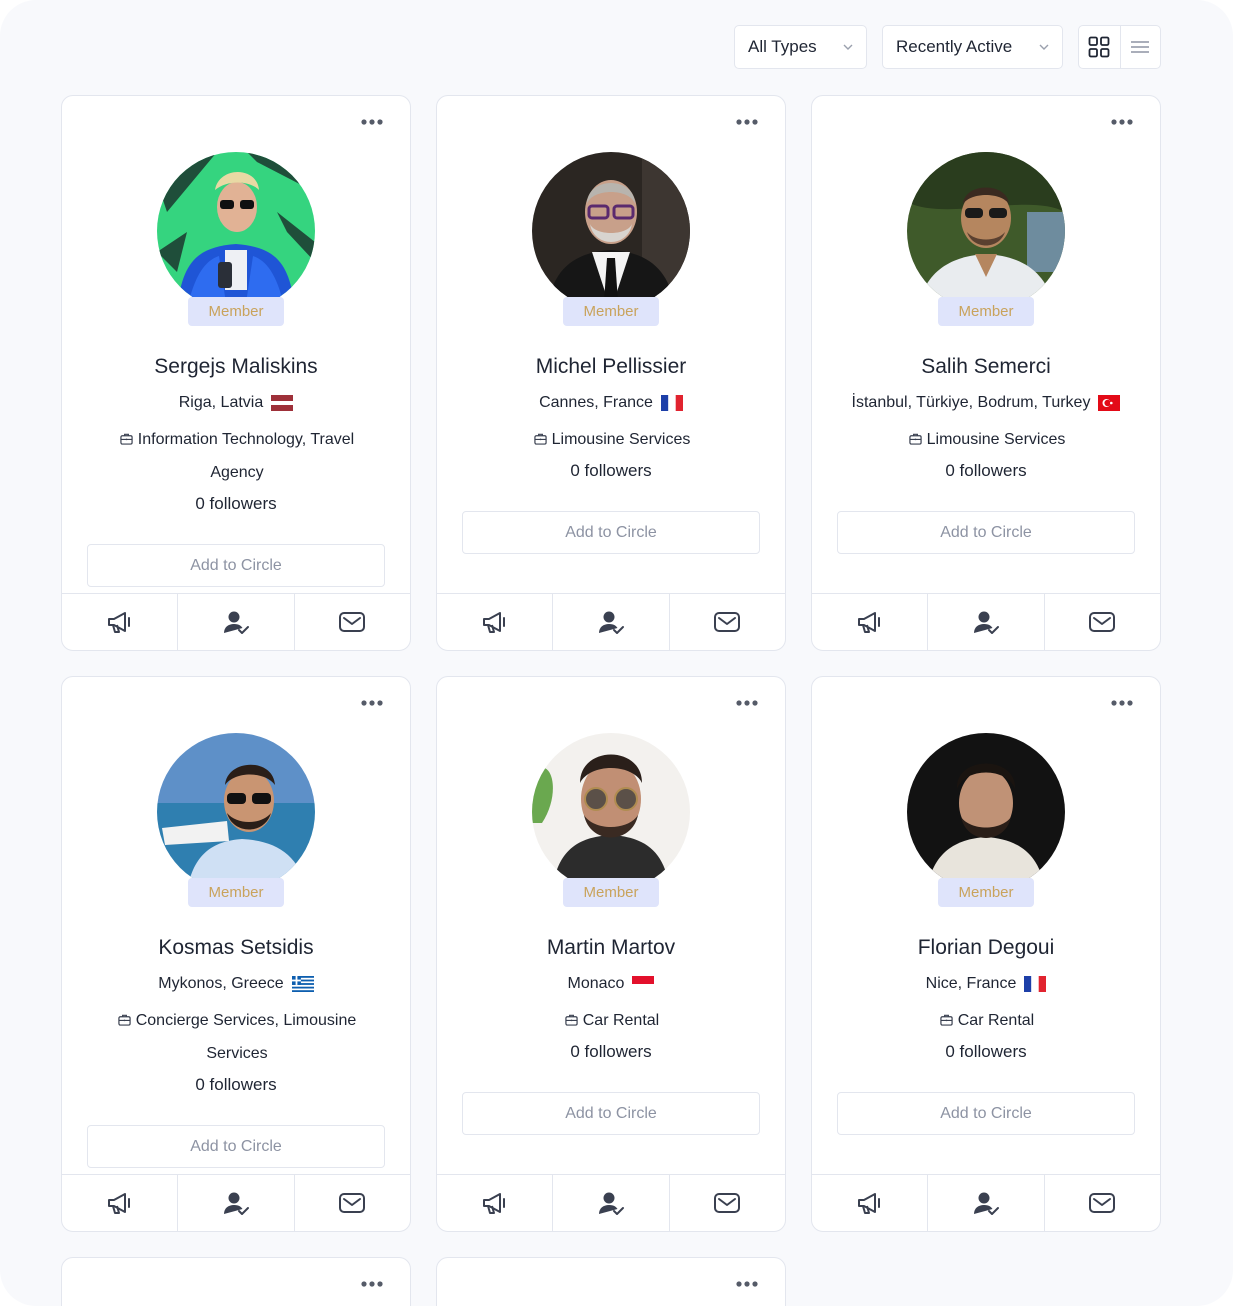 This screenshot has width=1233, height=1306. Describe the element at coordinates (611, 948) in the screenshot. I see `member-name: Martin Martov` at that location.